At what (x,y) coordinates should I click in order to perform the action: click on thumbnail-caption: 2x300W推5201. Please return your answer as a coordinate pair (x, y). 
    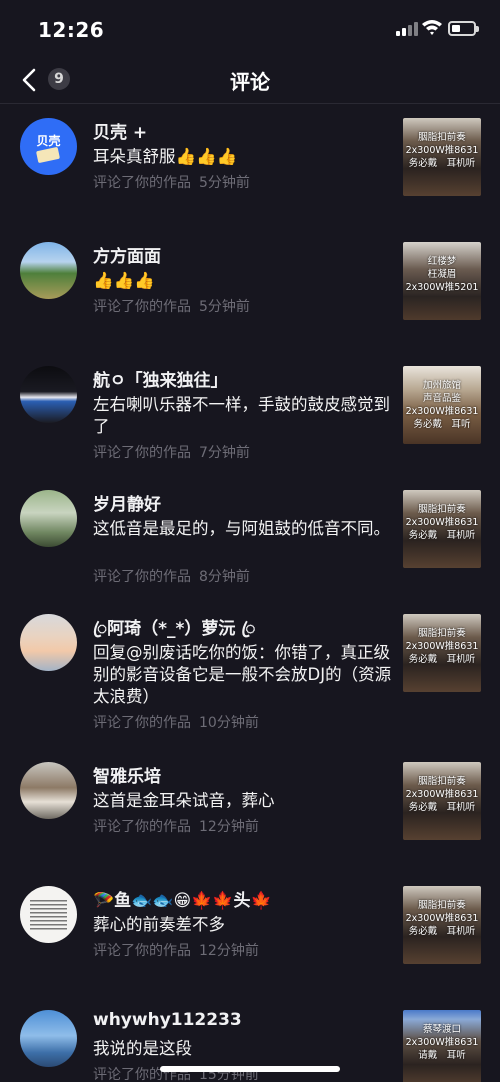
    Looking at the image, I should click on (442, 287).